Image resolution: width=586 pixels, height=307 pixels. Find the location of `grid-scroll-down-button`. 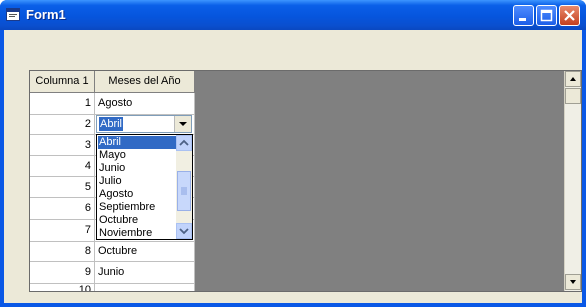

grid-scroll-down-button is located at coordinates (573, 282).